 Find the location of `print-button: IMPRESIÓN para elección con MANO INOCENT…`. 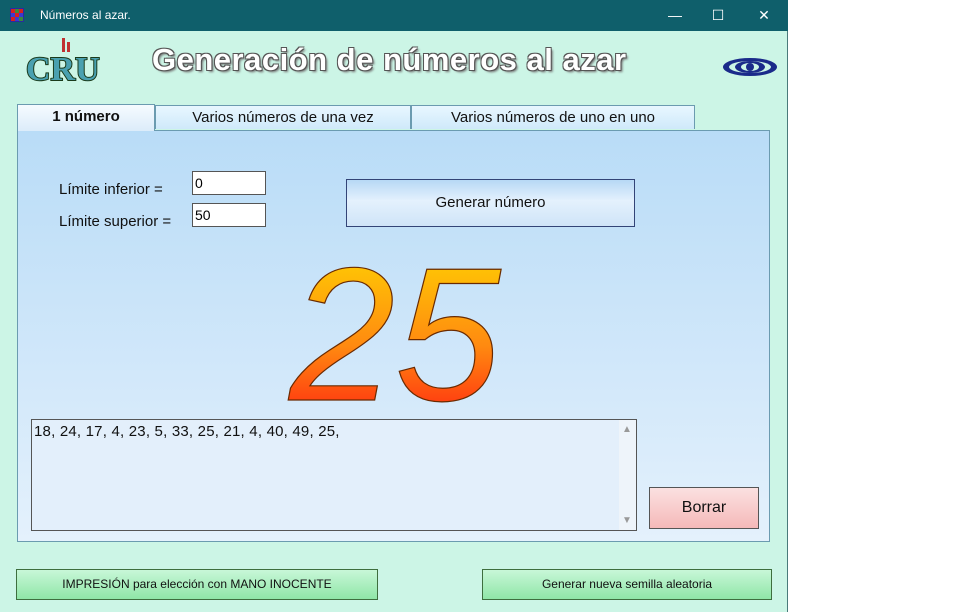

print-button: IMPRESIÓN para elección con MANO INOCENT… is located at coordinates (197, 584).